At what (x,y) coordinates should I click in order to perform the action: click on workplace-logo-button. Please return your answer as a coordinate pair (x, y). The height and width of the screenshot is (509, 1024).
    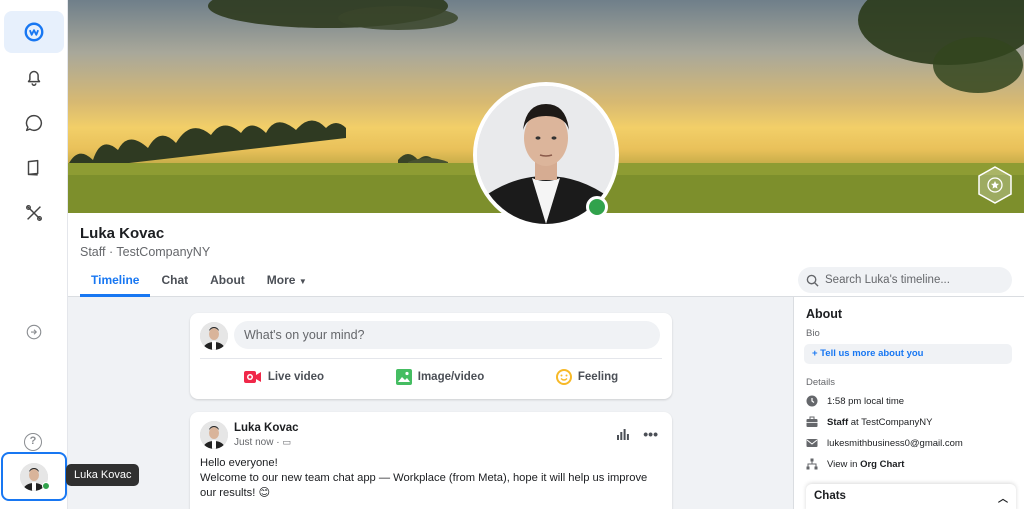
    Looking at the image, I should click on (34, 32).